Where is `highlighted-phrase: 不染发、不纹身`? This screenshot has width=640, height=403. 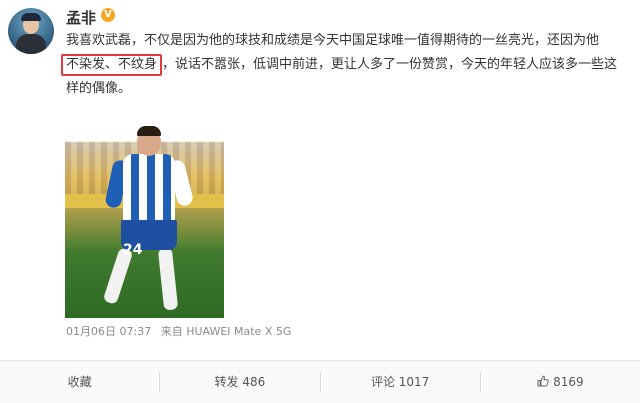
highlighted-phrase: 不染发、不纹身 is located at coordinates (112, 65).